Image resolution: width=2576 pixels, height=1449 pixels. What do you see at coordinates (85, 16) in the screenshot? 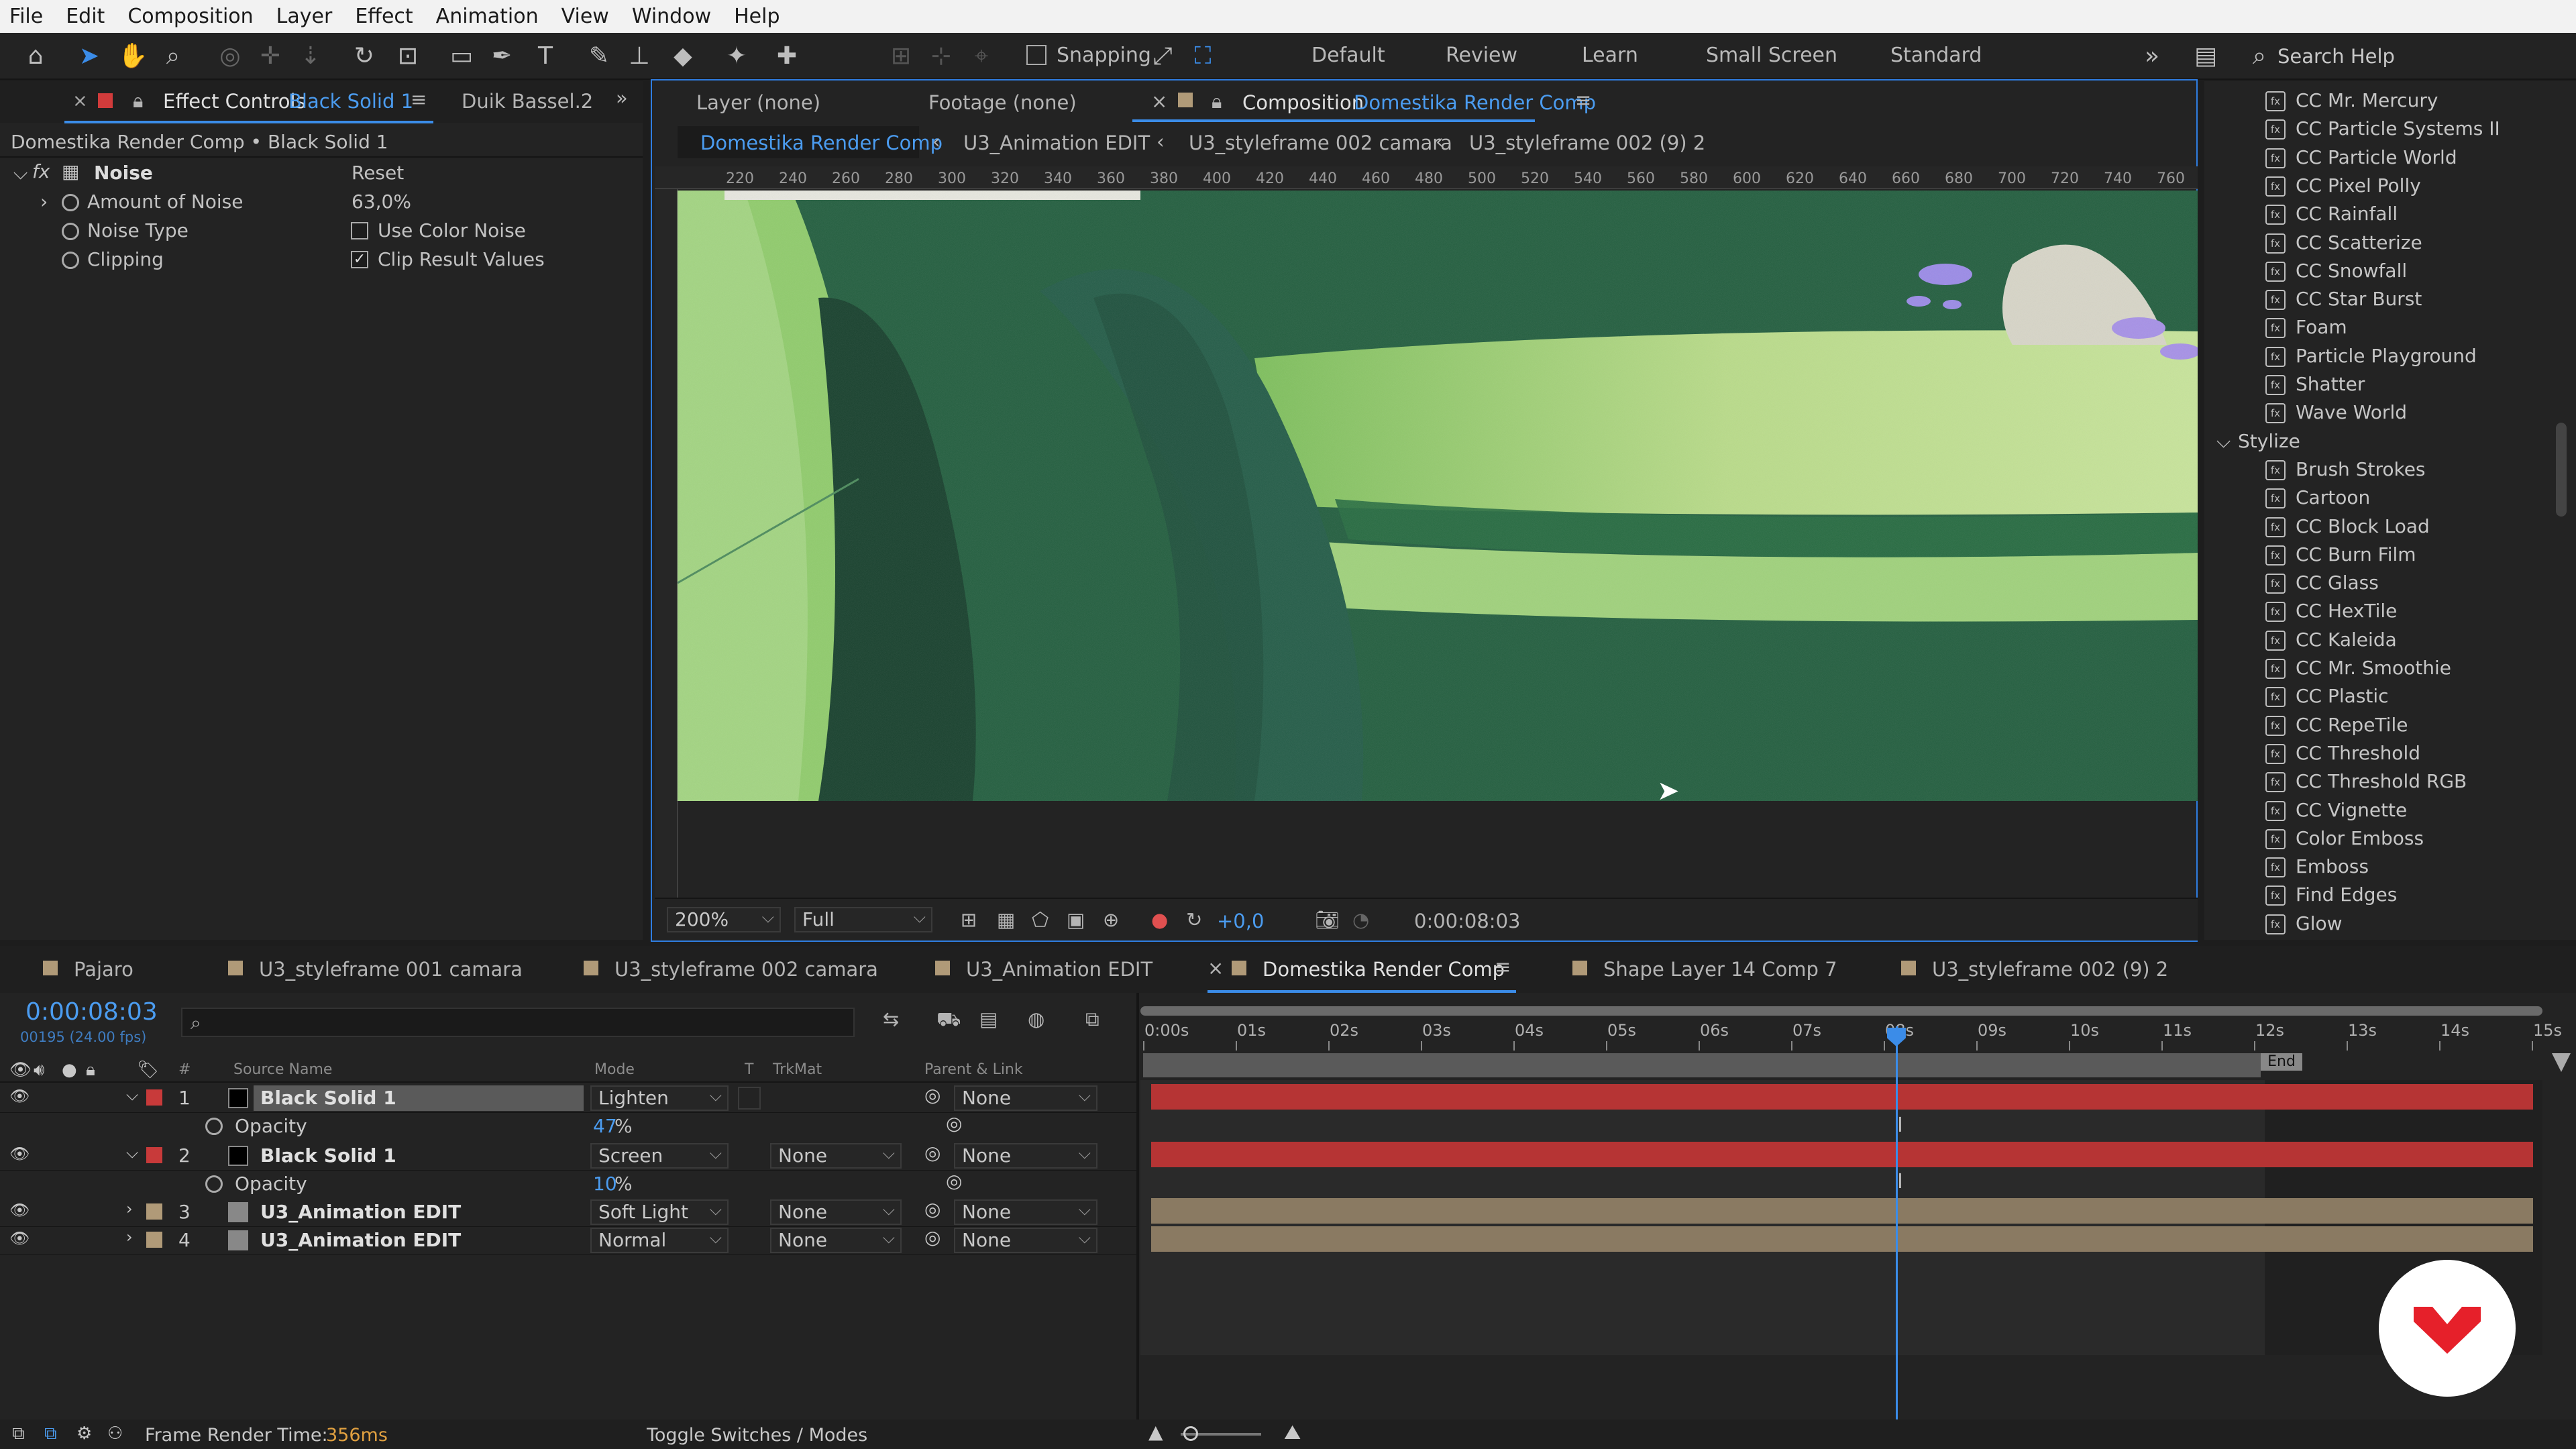
I see `menu-item-edit: Edit` at bounding box center [85, 16].